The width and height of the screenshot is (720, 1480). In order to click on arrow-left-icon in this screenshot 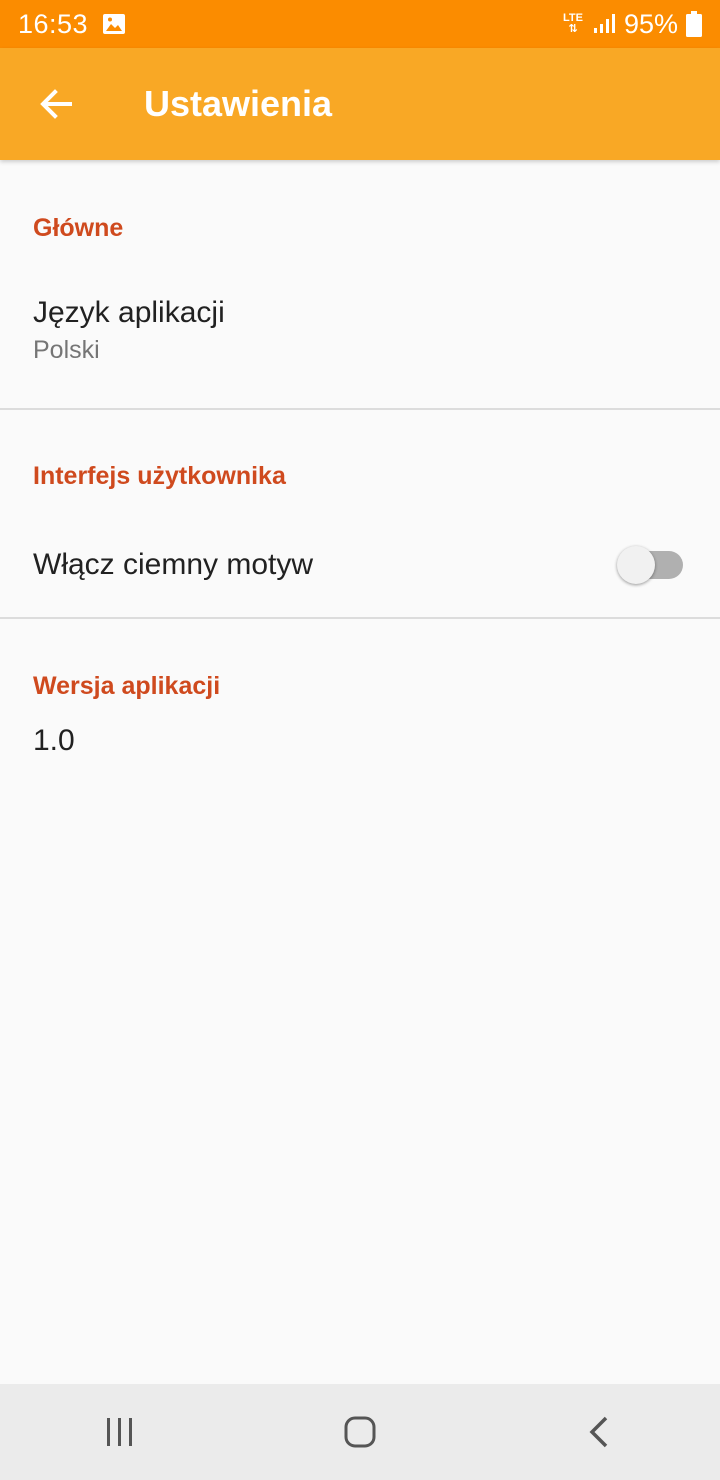, I will do `click(56, 104)`.